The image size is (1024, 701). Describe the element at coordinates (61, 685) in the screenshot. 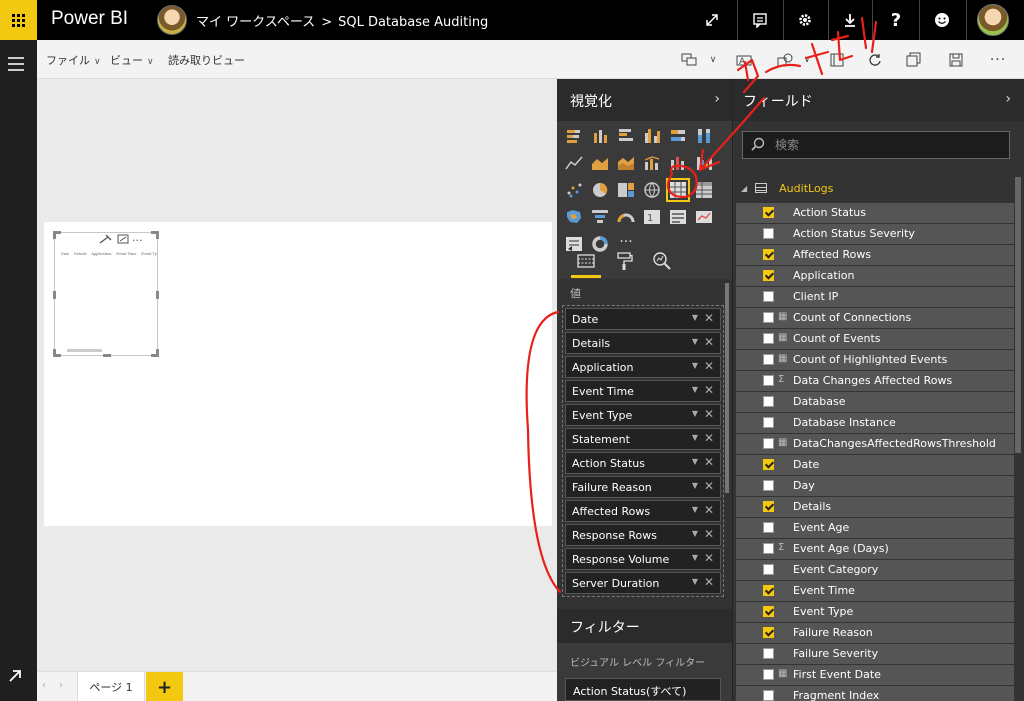

I see `next-page-icon: ›` at that location.